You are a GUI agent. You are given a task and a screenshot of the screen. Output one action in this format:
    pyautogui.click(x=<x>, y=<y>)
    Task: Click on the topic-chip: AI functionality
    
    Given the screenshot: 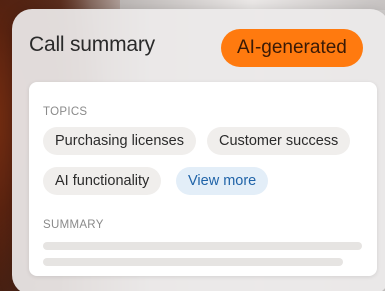 What is the action you would take?
    pyautogui.click(x=102, y=181)
    